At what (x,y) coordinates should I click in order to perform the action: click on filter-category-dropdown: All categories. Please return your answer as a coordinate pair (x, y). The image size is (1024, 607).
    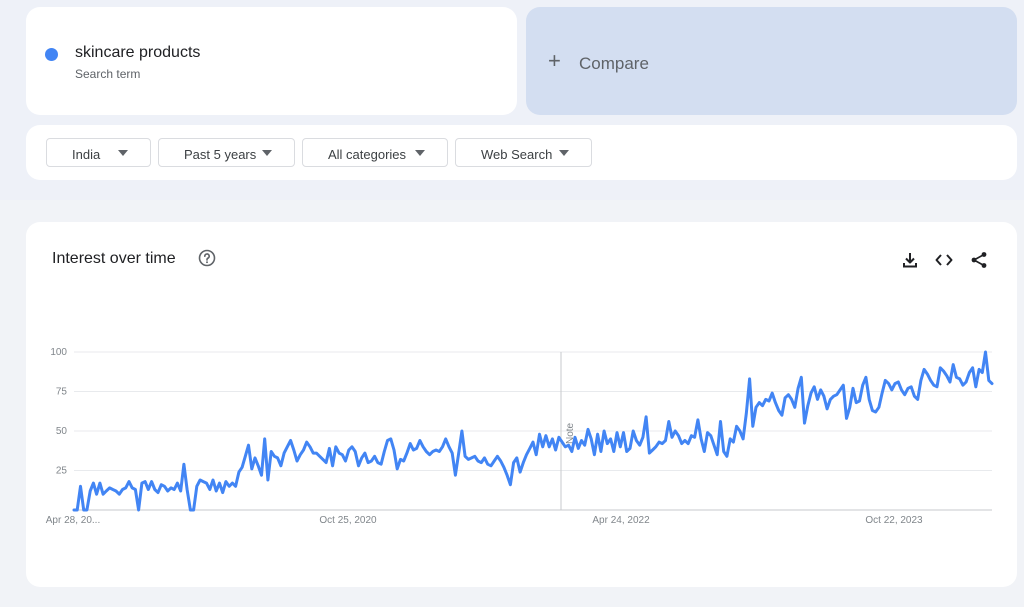
    Looking at the image, I should click on (375, 152).